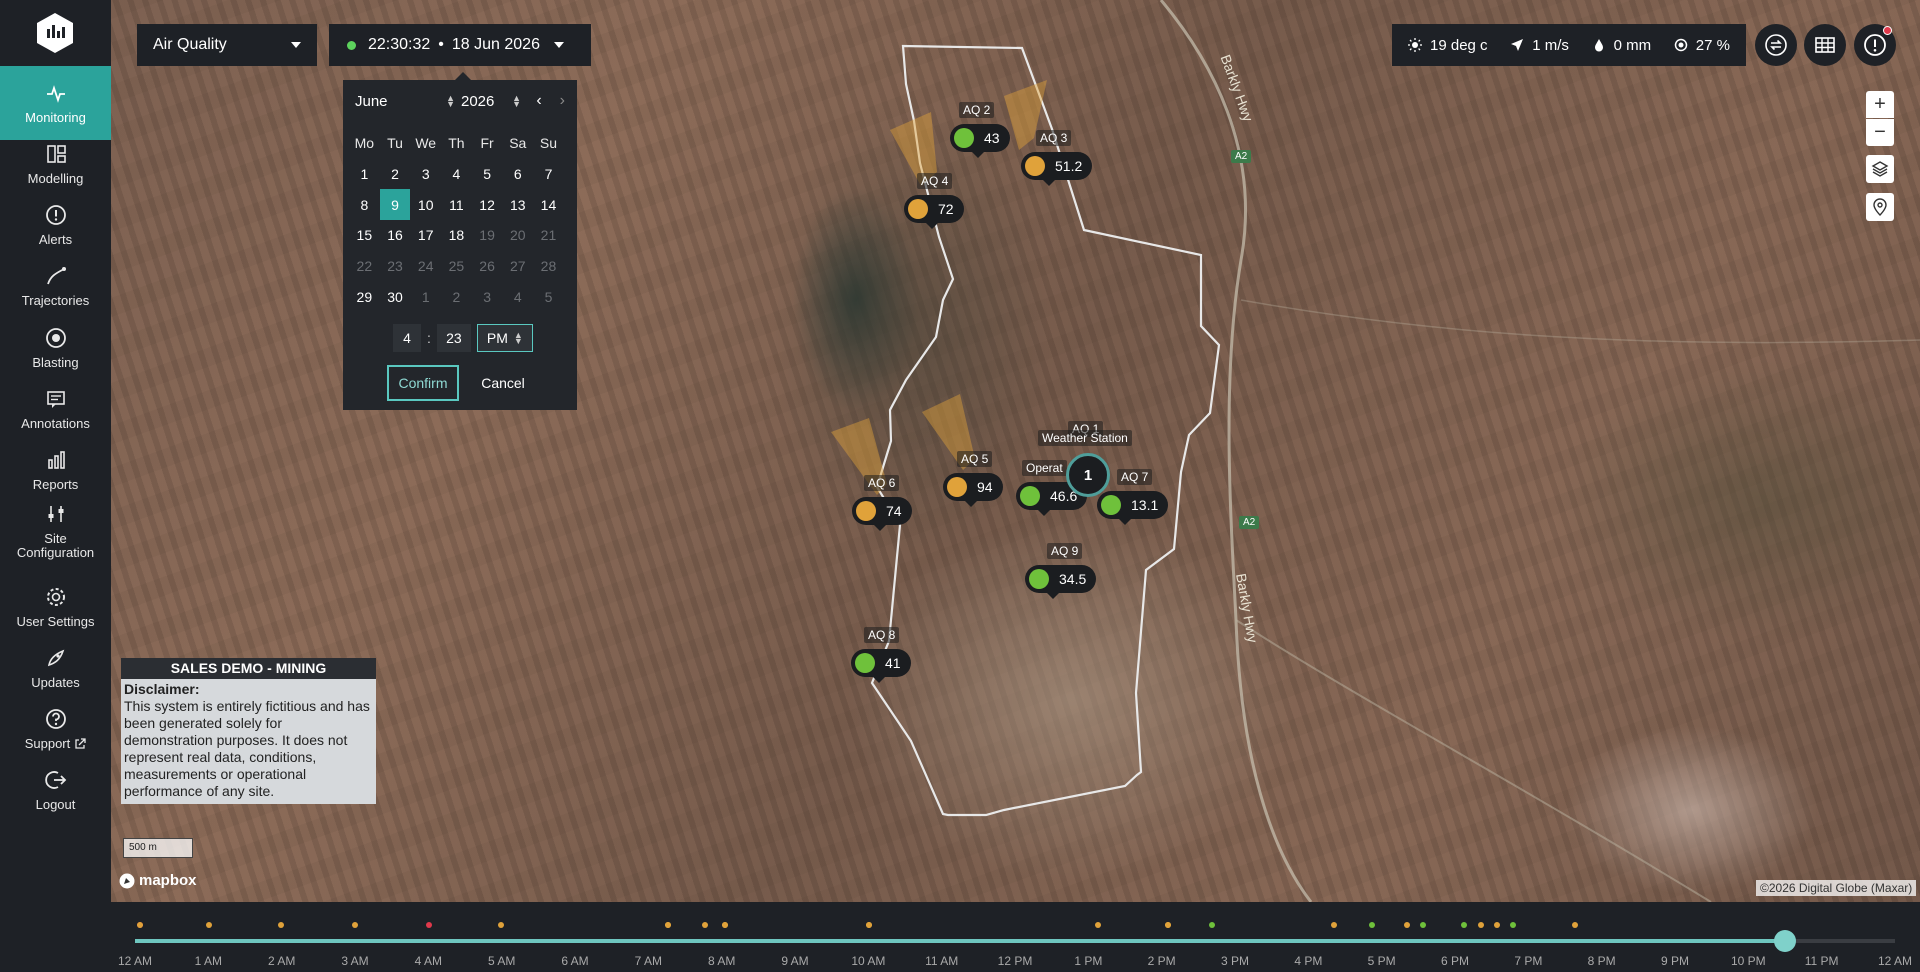 This screenshot has width=1920, height=972. Describe the element at coordinates (517, 235) in the screenshot. I see `calendar-day: 20` at that location.